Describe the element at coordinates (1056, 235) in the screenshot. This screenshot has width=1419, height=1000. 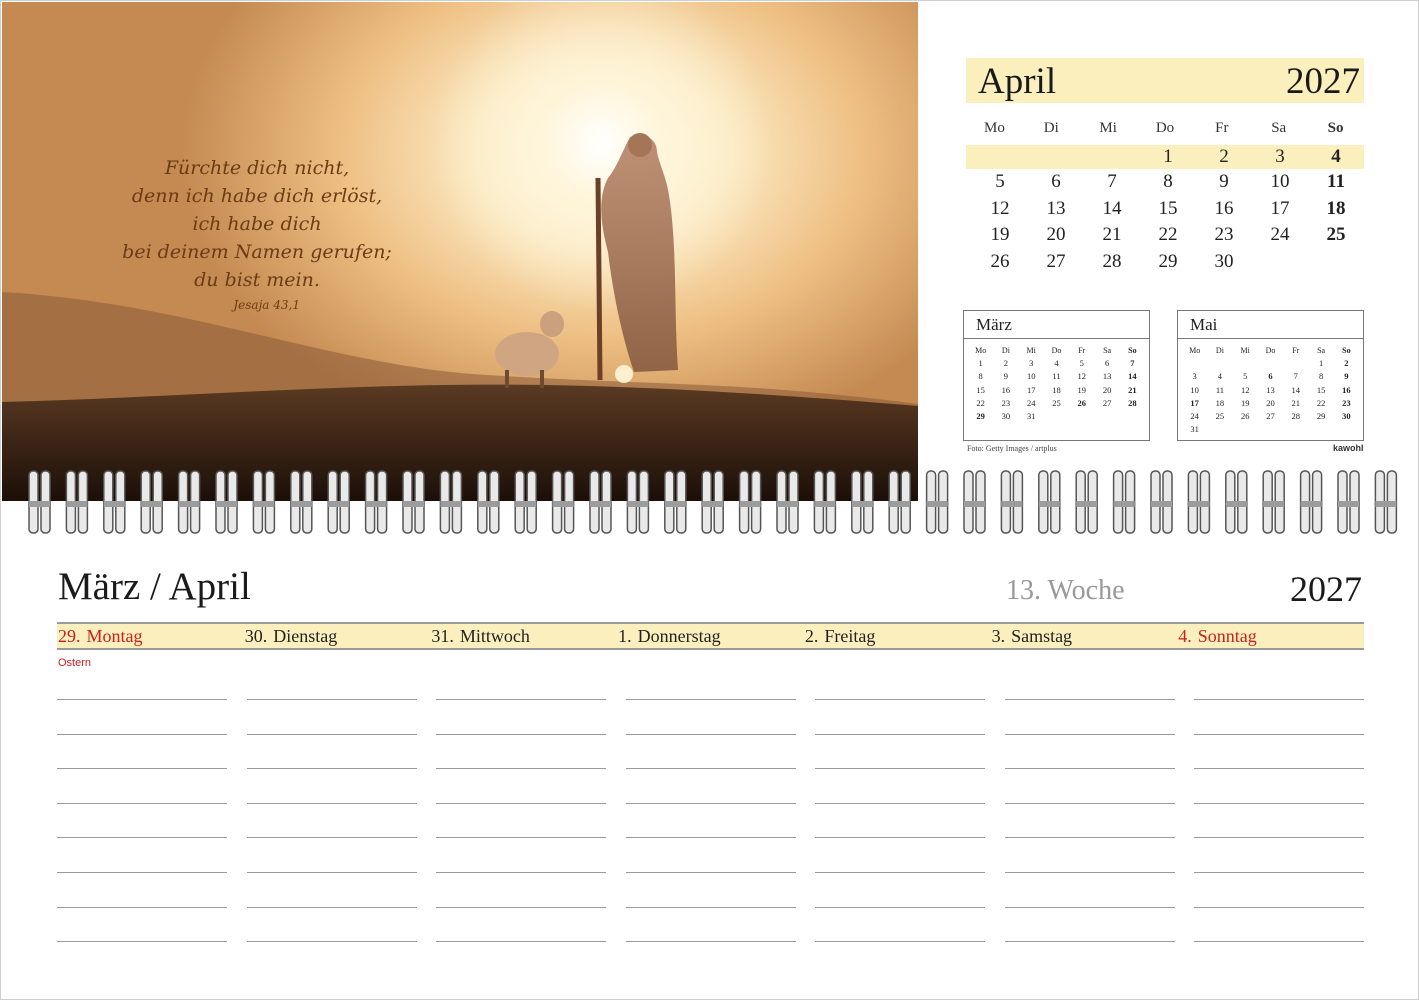
I see `day-cell: 20` at that location.